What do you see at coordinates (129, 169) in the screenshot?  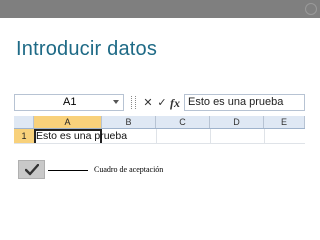 I see `acceptance-caption: Cuadro de aceptación` at bounding box center [129, 169].